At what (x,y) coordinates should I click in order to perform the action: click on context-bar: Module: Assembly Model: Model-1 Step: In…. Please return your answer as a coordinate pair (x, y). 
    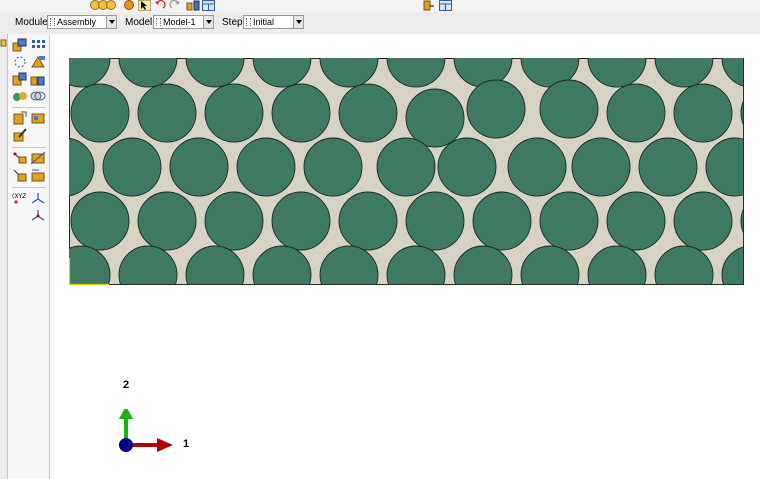
    Looking at the image, I should click on (380, 23).